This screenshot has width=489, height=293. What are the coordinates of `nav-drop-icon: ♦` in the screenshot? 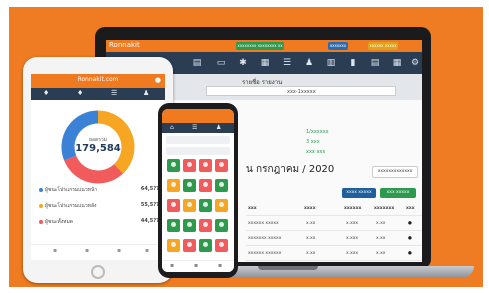 It's located at (46, 93).